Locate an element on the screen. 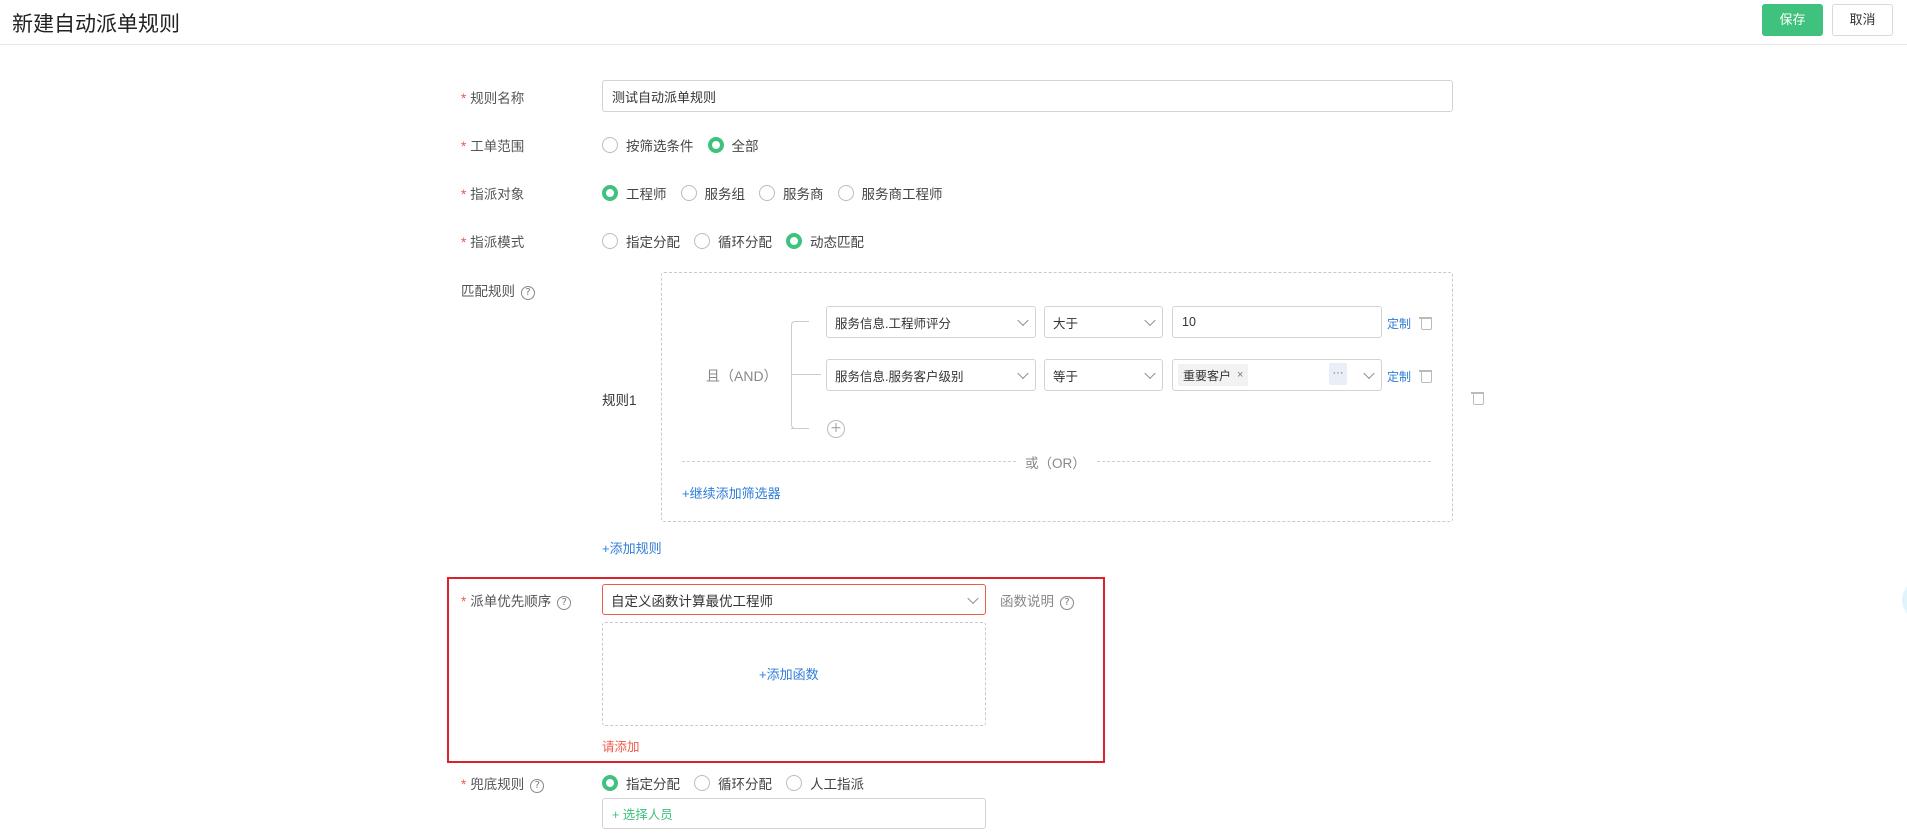 Image resolution: width=1907 pixels, height=836 pixels. fallback-option-round-robin: 循环分配 is located at coordinates (733, 783).